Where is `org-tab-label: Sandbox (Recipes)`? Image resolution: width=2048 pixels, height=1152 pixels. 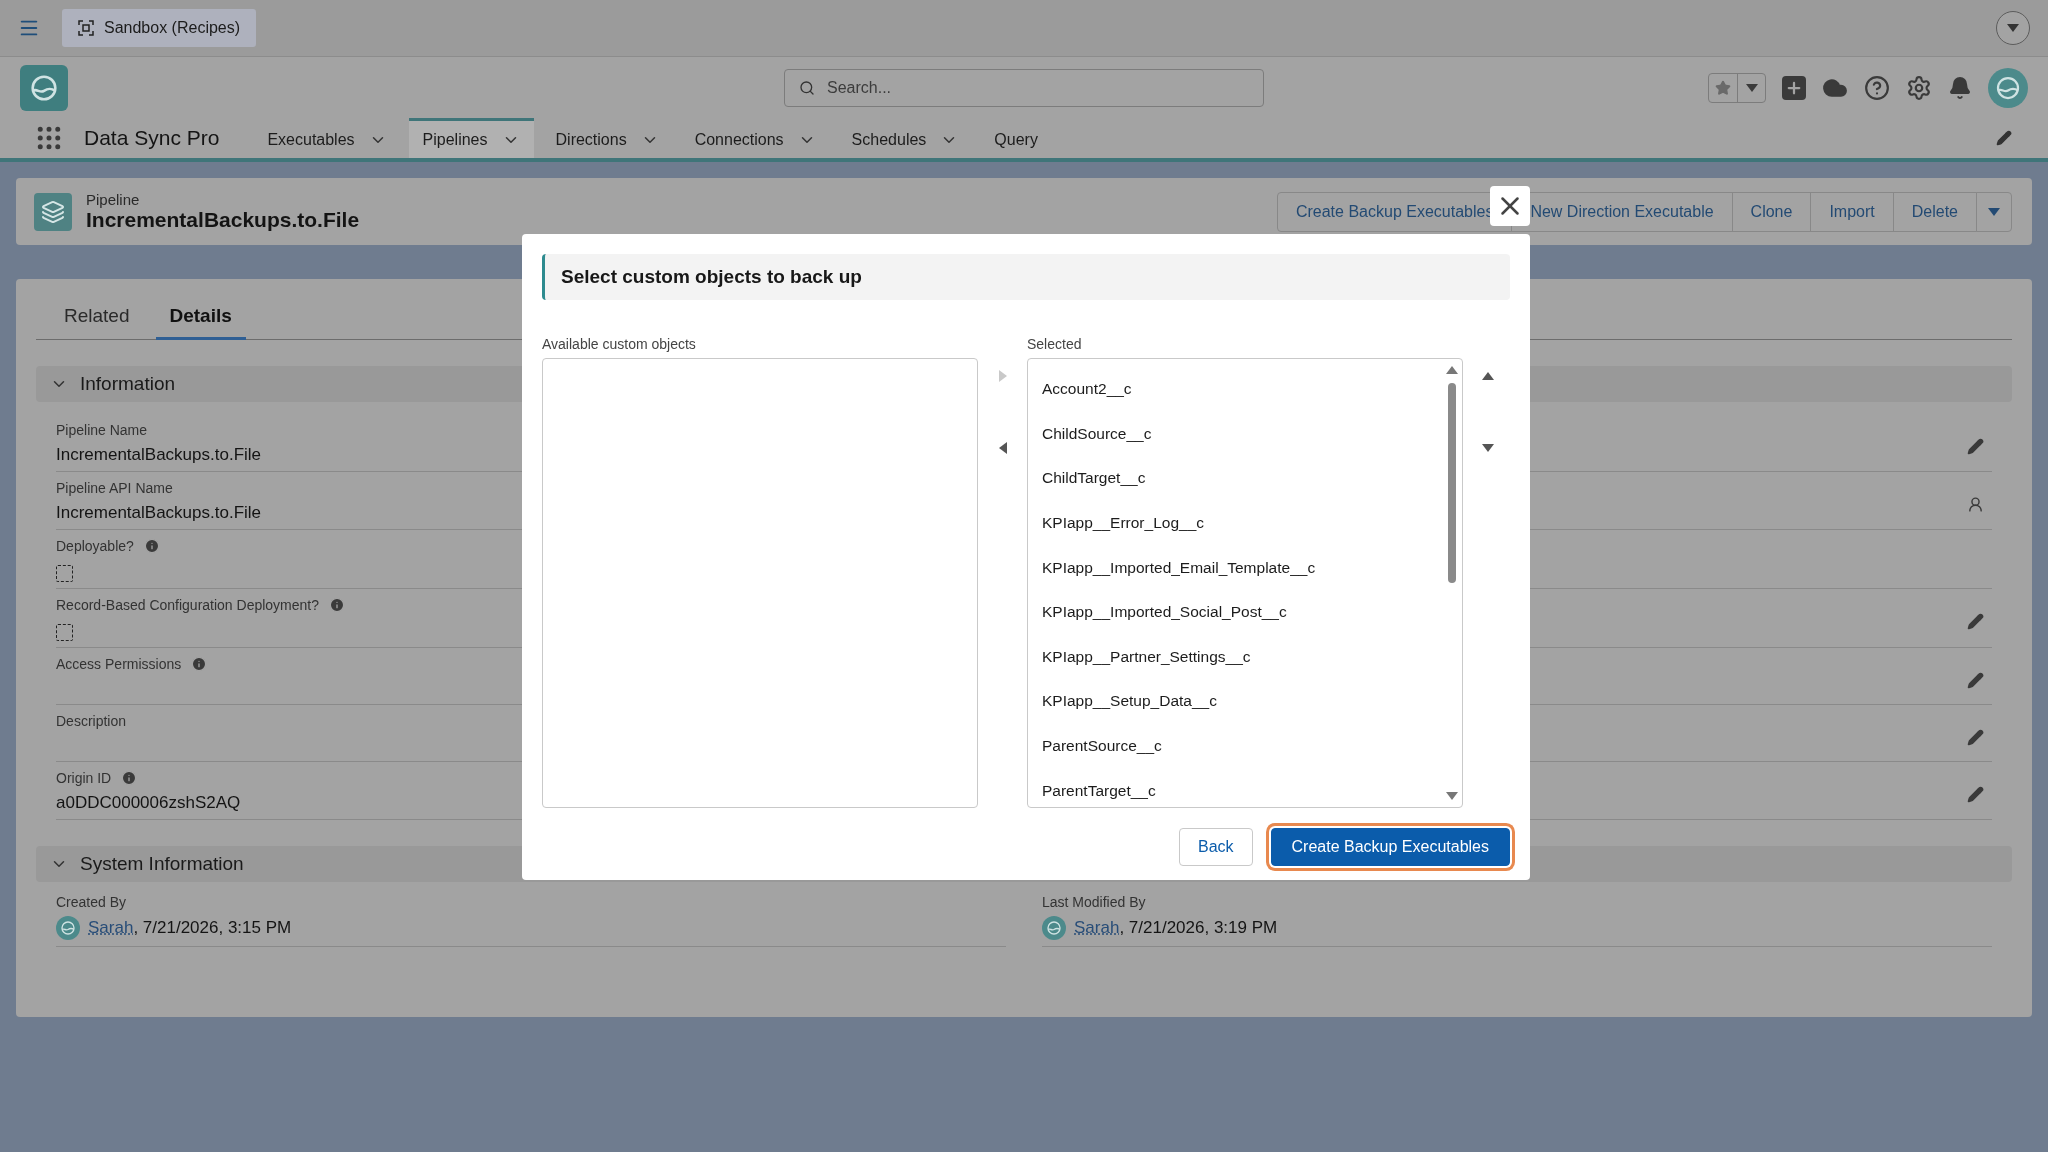 org-tab-label: Sandbox (Recipes) is located at coordinates (172, 28).